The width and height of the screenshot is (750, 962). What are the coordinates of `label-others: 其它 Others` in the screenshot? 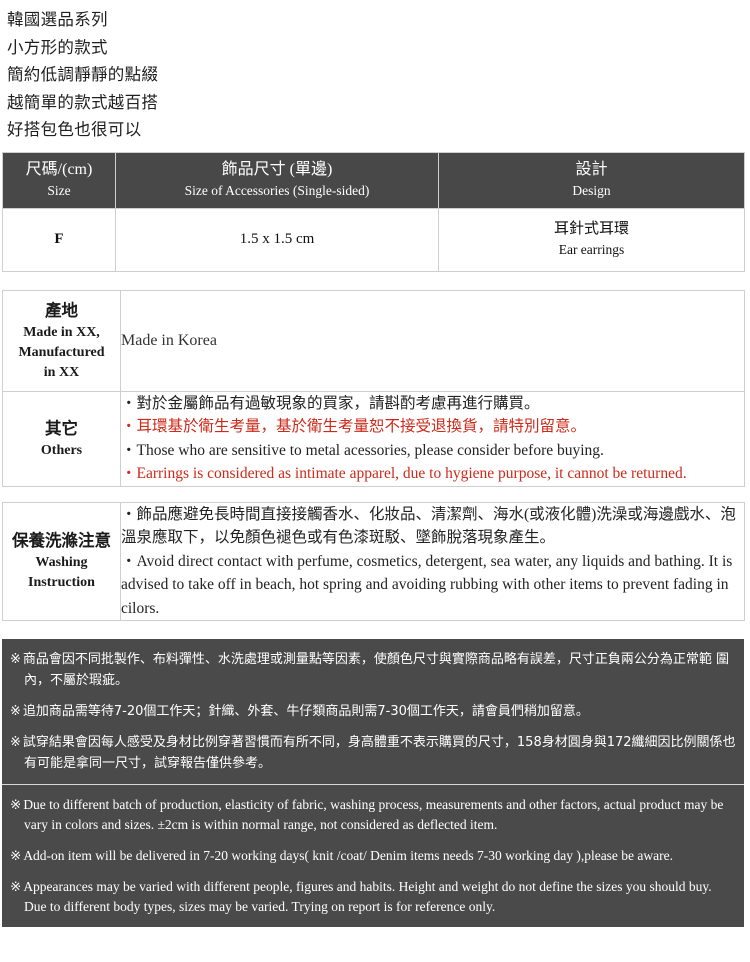 It's located at (61, 438).